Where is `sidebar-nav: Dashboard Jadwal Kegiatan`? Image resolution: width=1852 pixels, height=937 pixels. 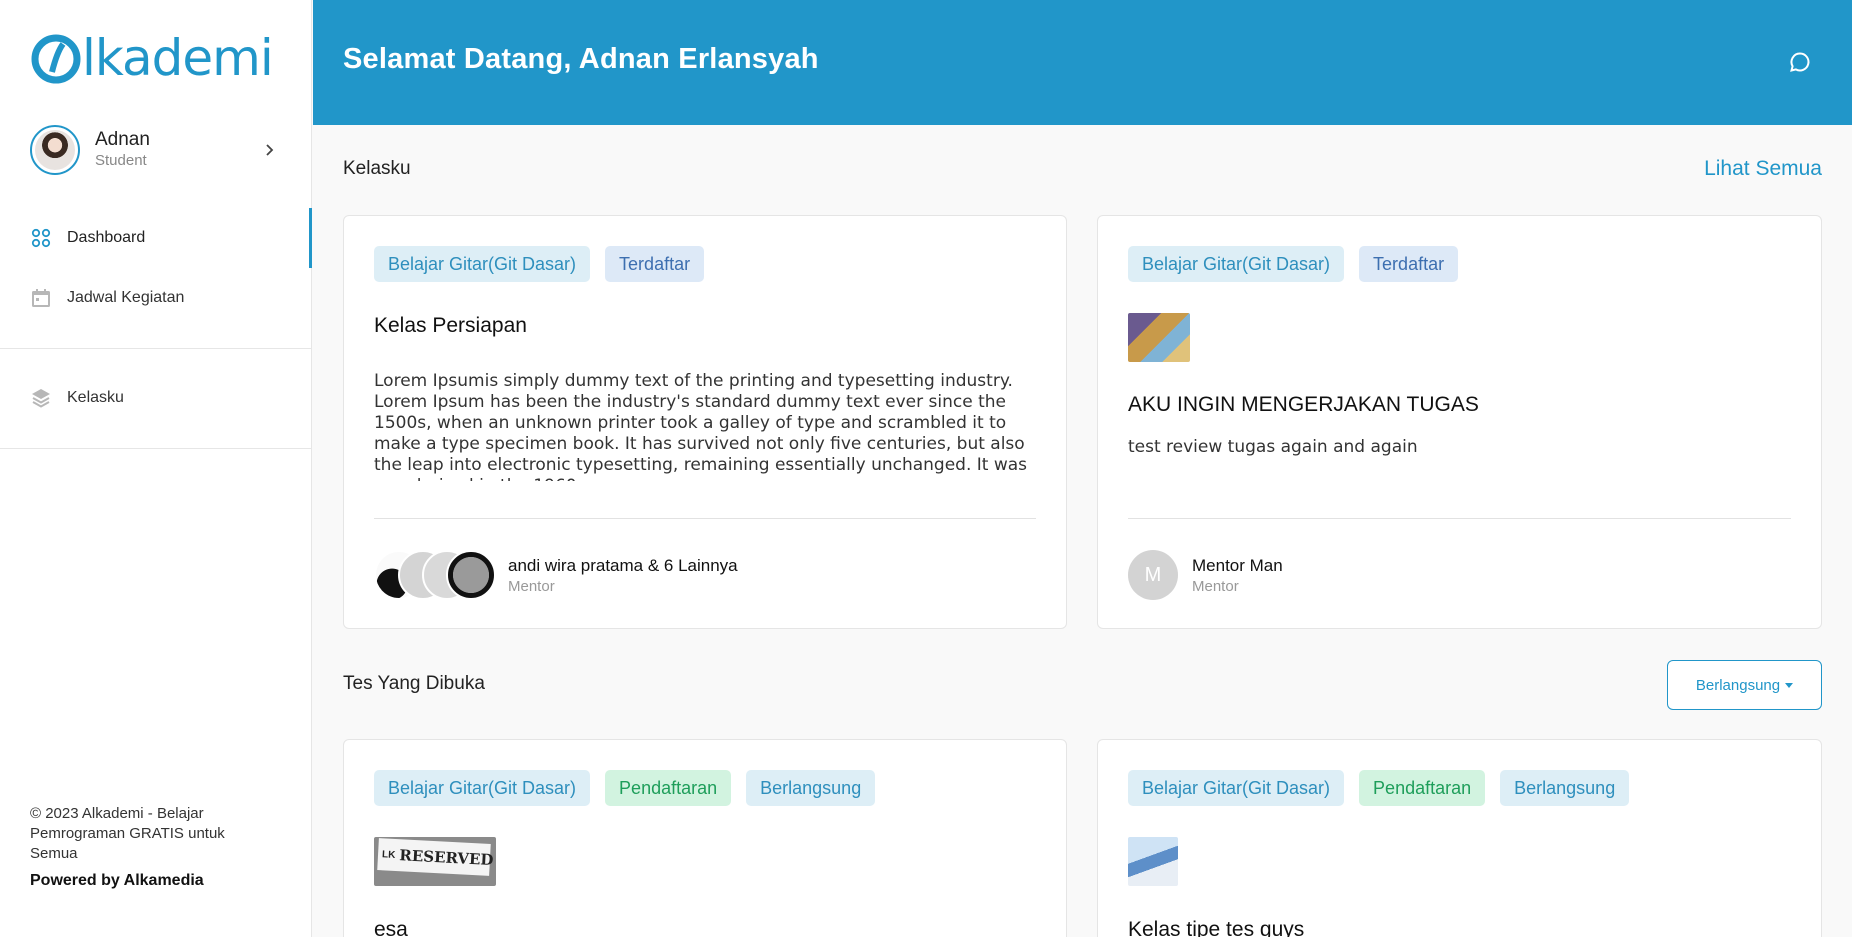
sidebar-nav: Dashboard Jadwal Kegiatan is located at coordinates (156, 268).